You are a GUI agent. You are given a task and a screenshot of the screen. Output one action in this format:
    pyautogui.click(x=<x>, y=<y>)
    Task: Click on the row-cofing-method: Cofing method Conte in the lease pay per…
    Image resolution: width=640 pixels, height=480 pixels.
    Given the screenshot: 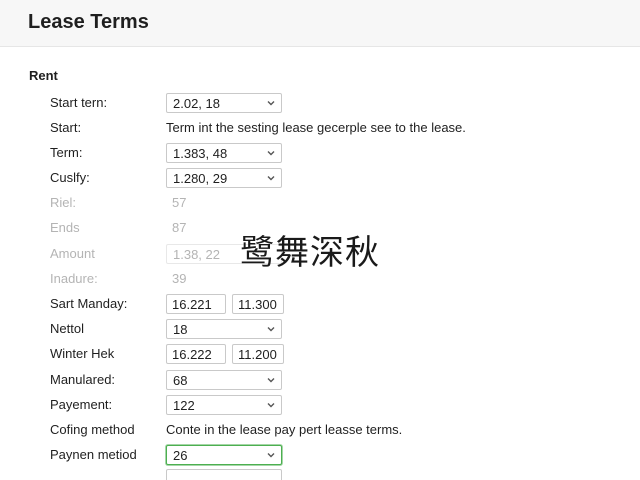 What is the action you would take?
    pyautogui.click(x=320, y=430)
    